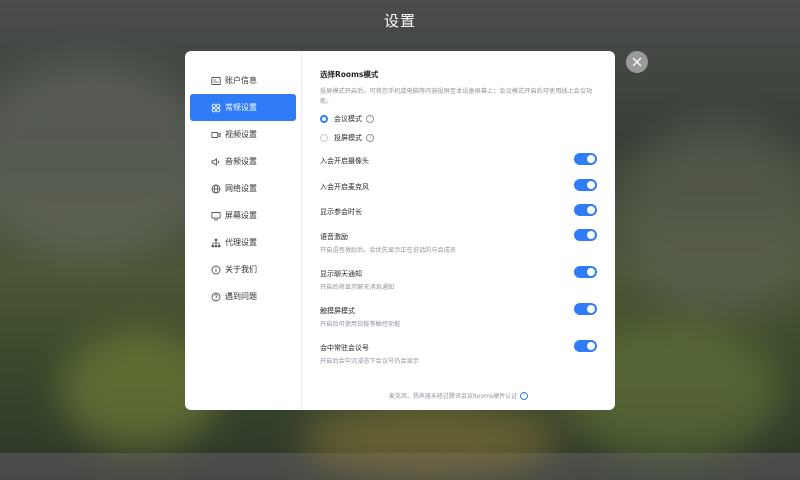  I want to click on account-card-icon, so click(215, 80).